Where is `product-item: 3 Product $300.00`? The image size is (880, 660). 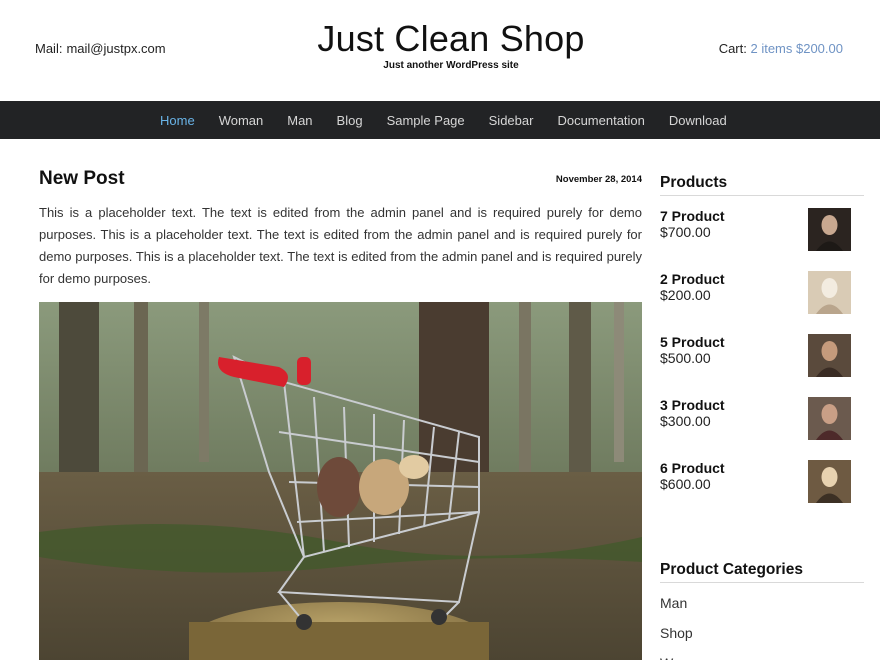
product-item: 3 Product $300.00 is located at coordinates (762, 428).